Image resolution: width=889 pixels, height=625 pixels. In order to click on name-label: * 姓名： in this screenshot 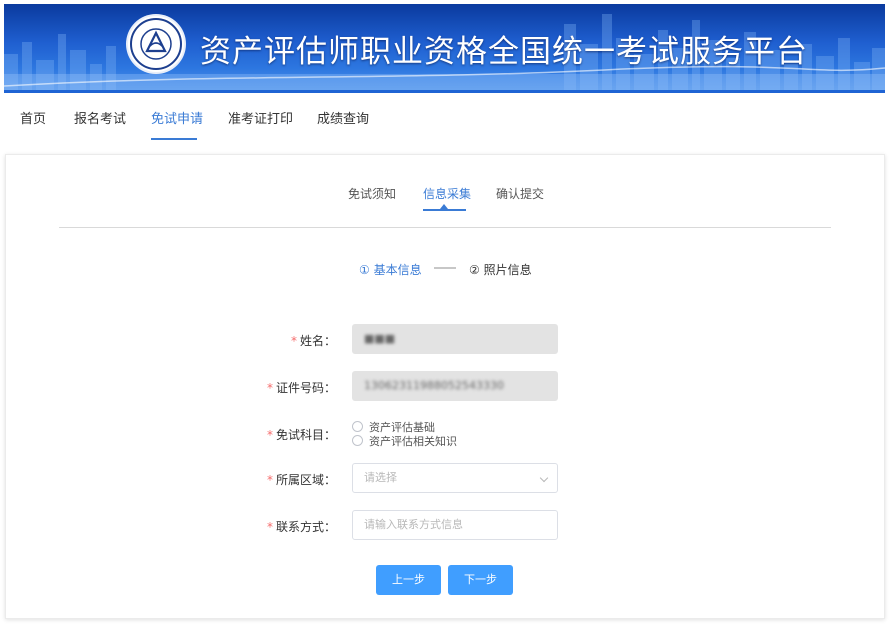, I will do `click(313, 341)`.